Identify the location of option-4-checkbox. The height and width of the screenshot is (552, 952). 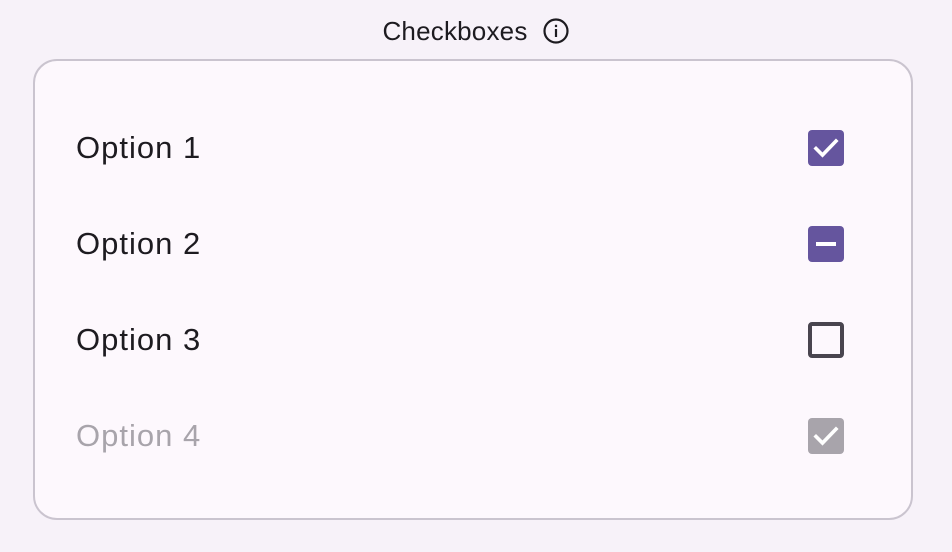
(826, 436).